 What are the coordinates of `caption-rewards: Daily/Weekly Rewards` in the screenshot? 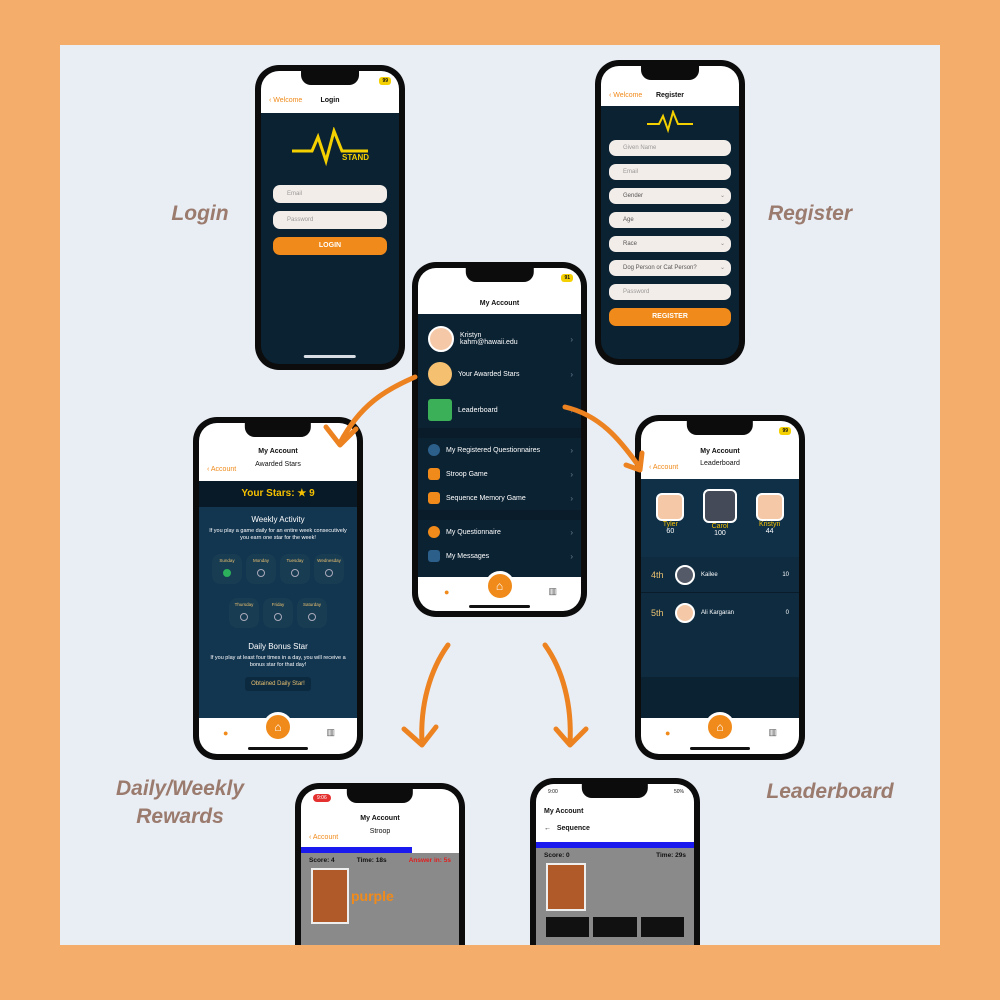 It's located at (180, 803).